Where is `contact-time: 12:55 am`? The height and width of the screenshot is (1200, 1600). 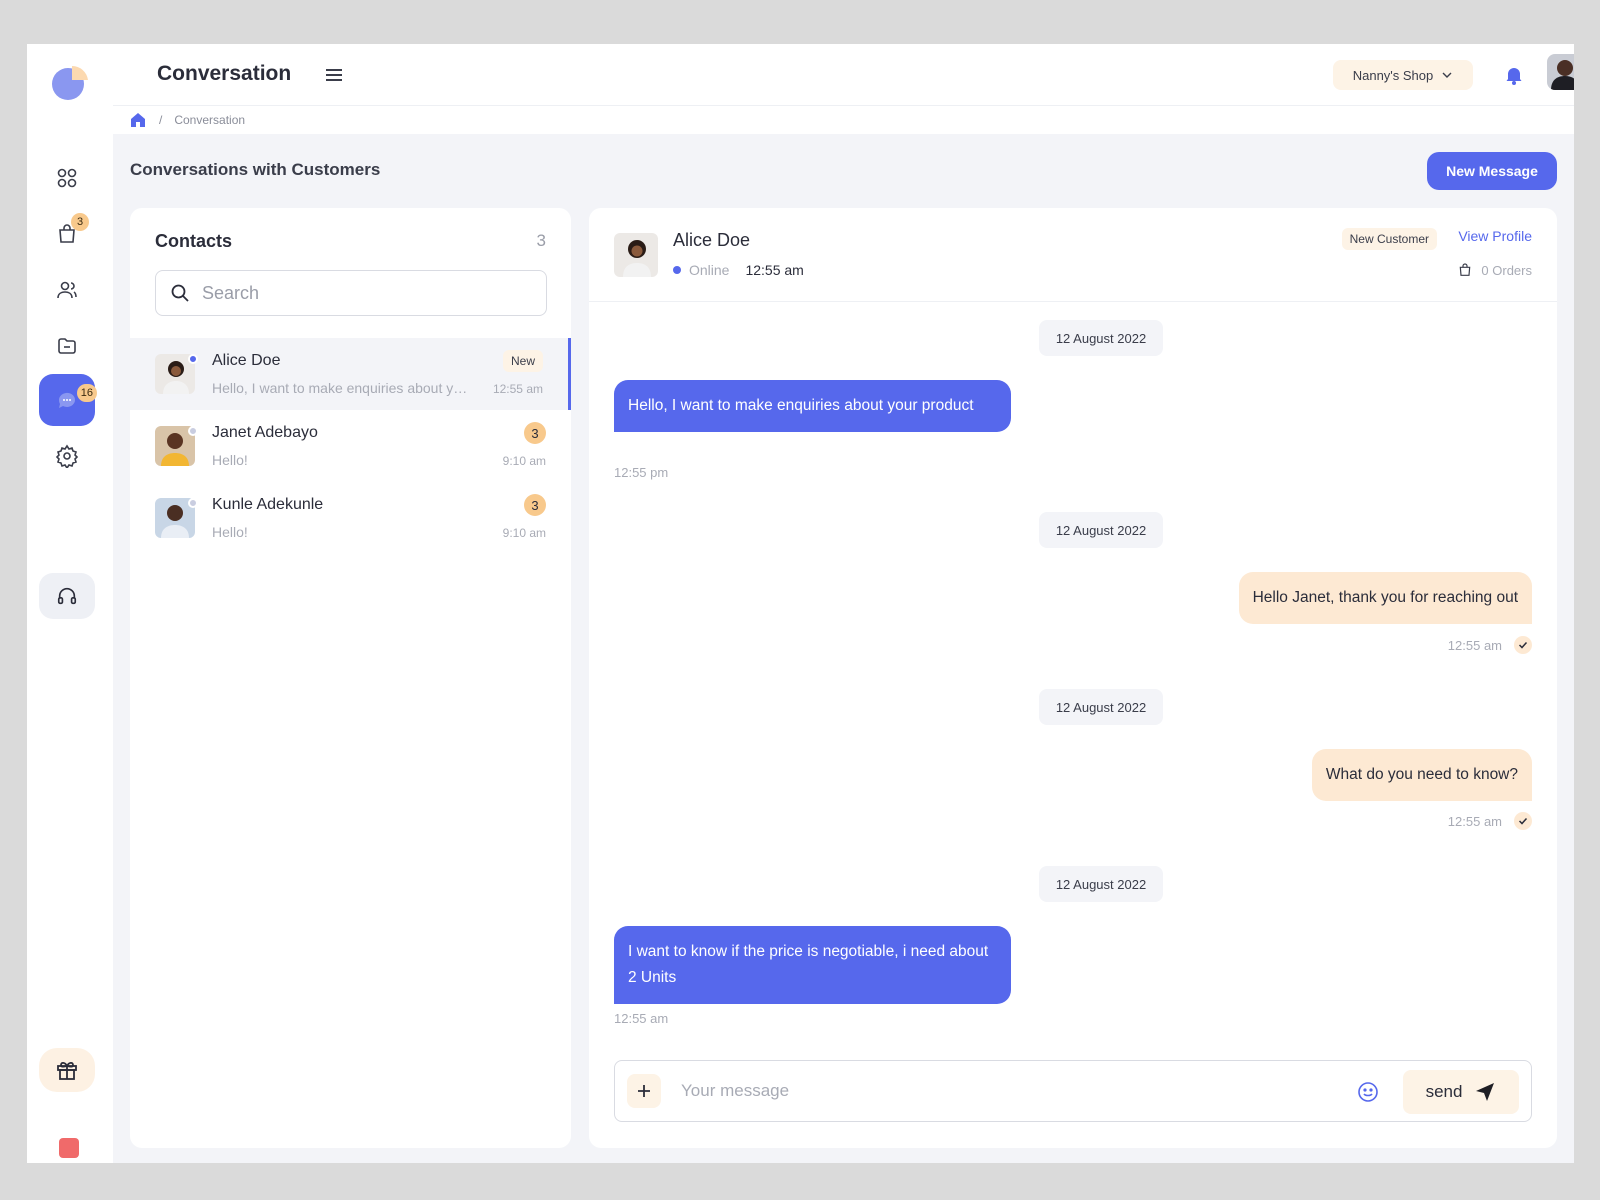 contact-time: 12:55 am is located at coordinates (517, 389).